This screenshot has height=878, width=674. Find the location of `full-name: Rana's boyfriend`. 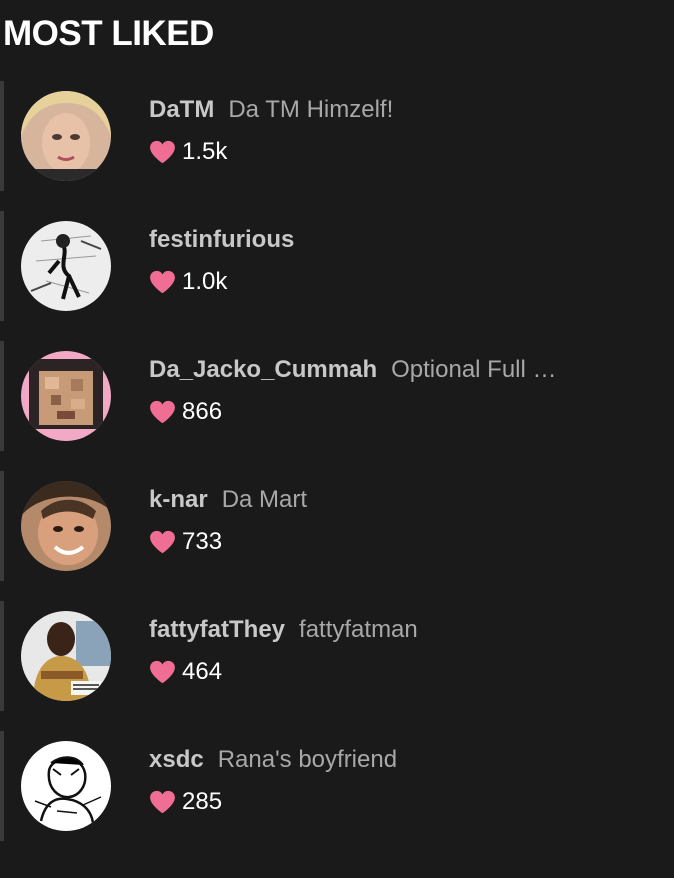

full-name: Rana's boyfriend is located at coordinates (307, 759).